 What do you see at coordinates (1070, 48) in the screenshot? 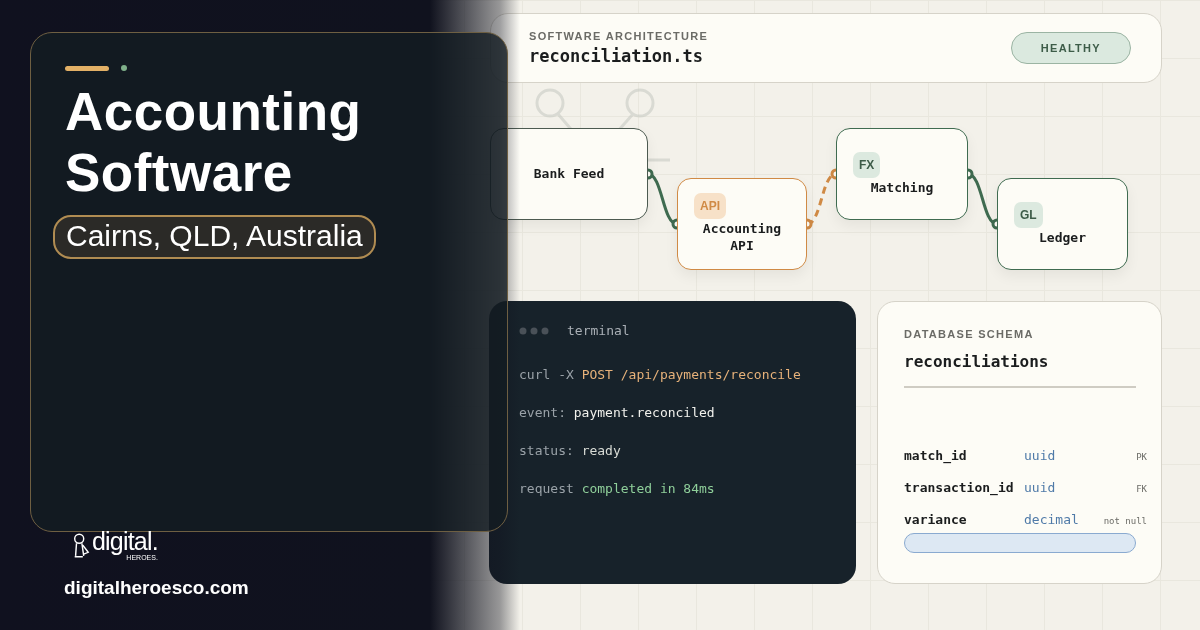
I see `status-badge: HEALTHY` at bounding box center [1070, 48].